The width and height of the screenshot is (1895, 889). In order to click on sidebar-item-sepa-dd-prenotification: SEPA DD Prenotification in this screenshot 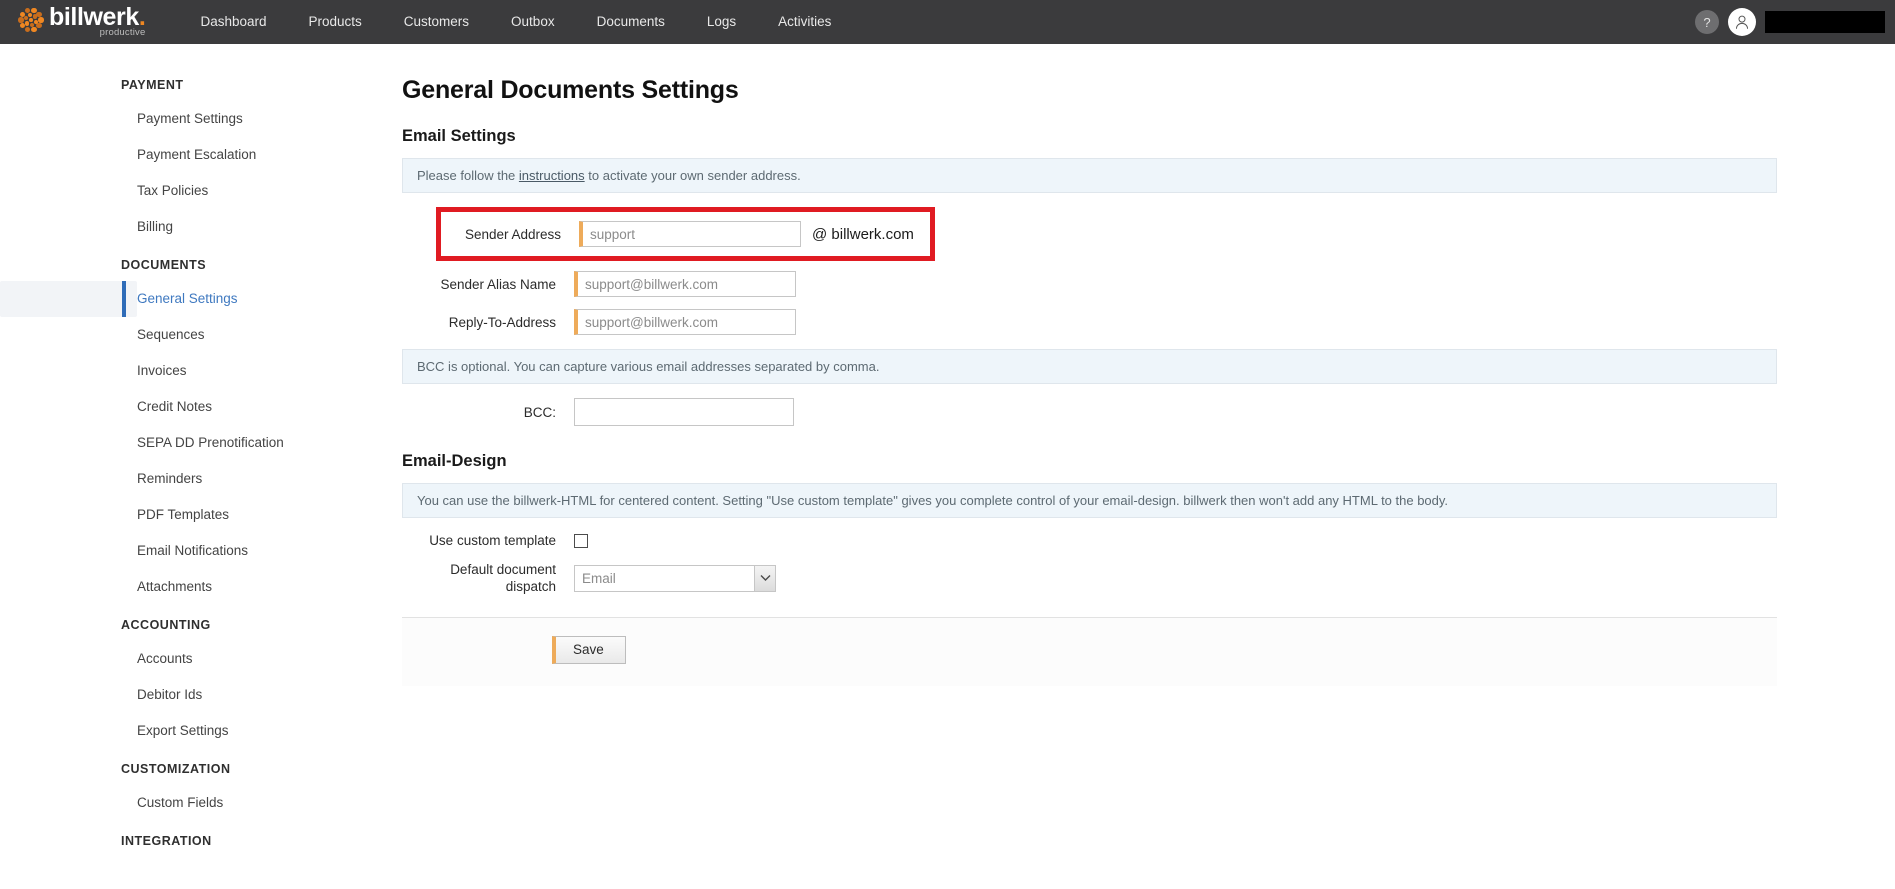, I will do `click(142, 443)`.